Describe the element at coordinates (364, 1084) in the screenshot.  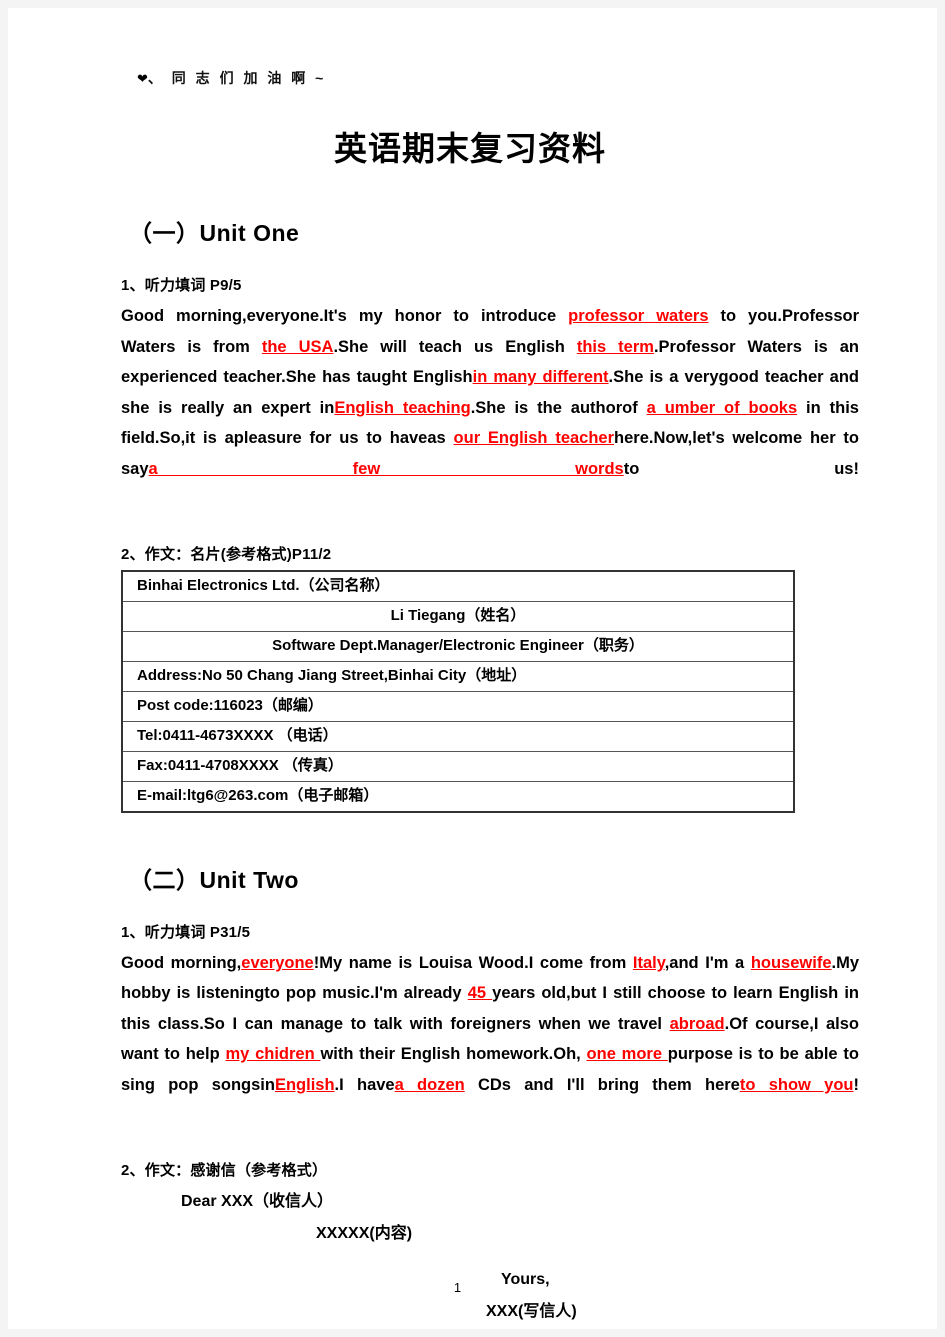
I see `paragraph-text: .I have` at that location.